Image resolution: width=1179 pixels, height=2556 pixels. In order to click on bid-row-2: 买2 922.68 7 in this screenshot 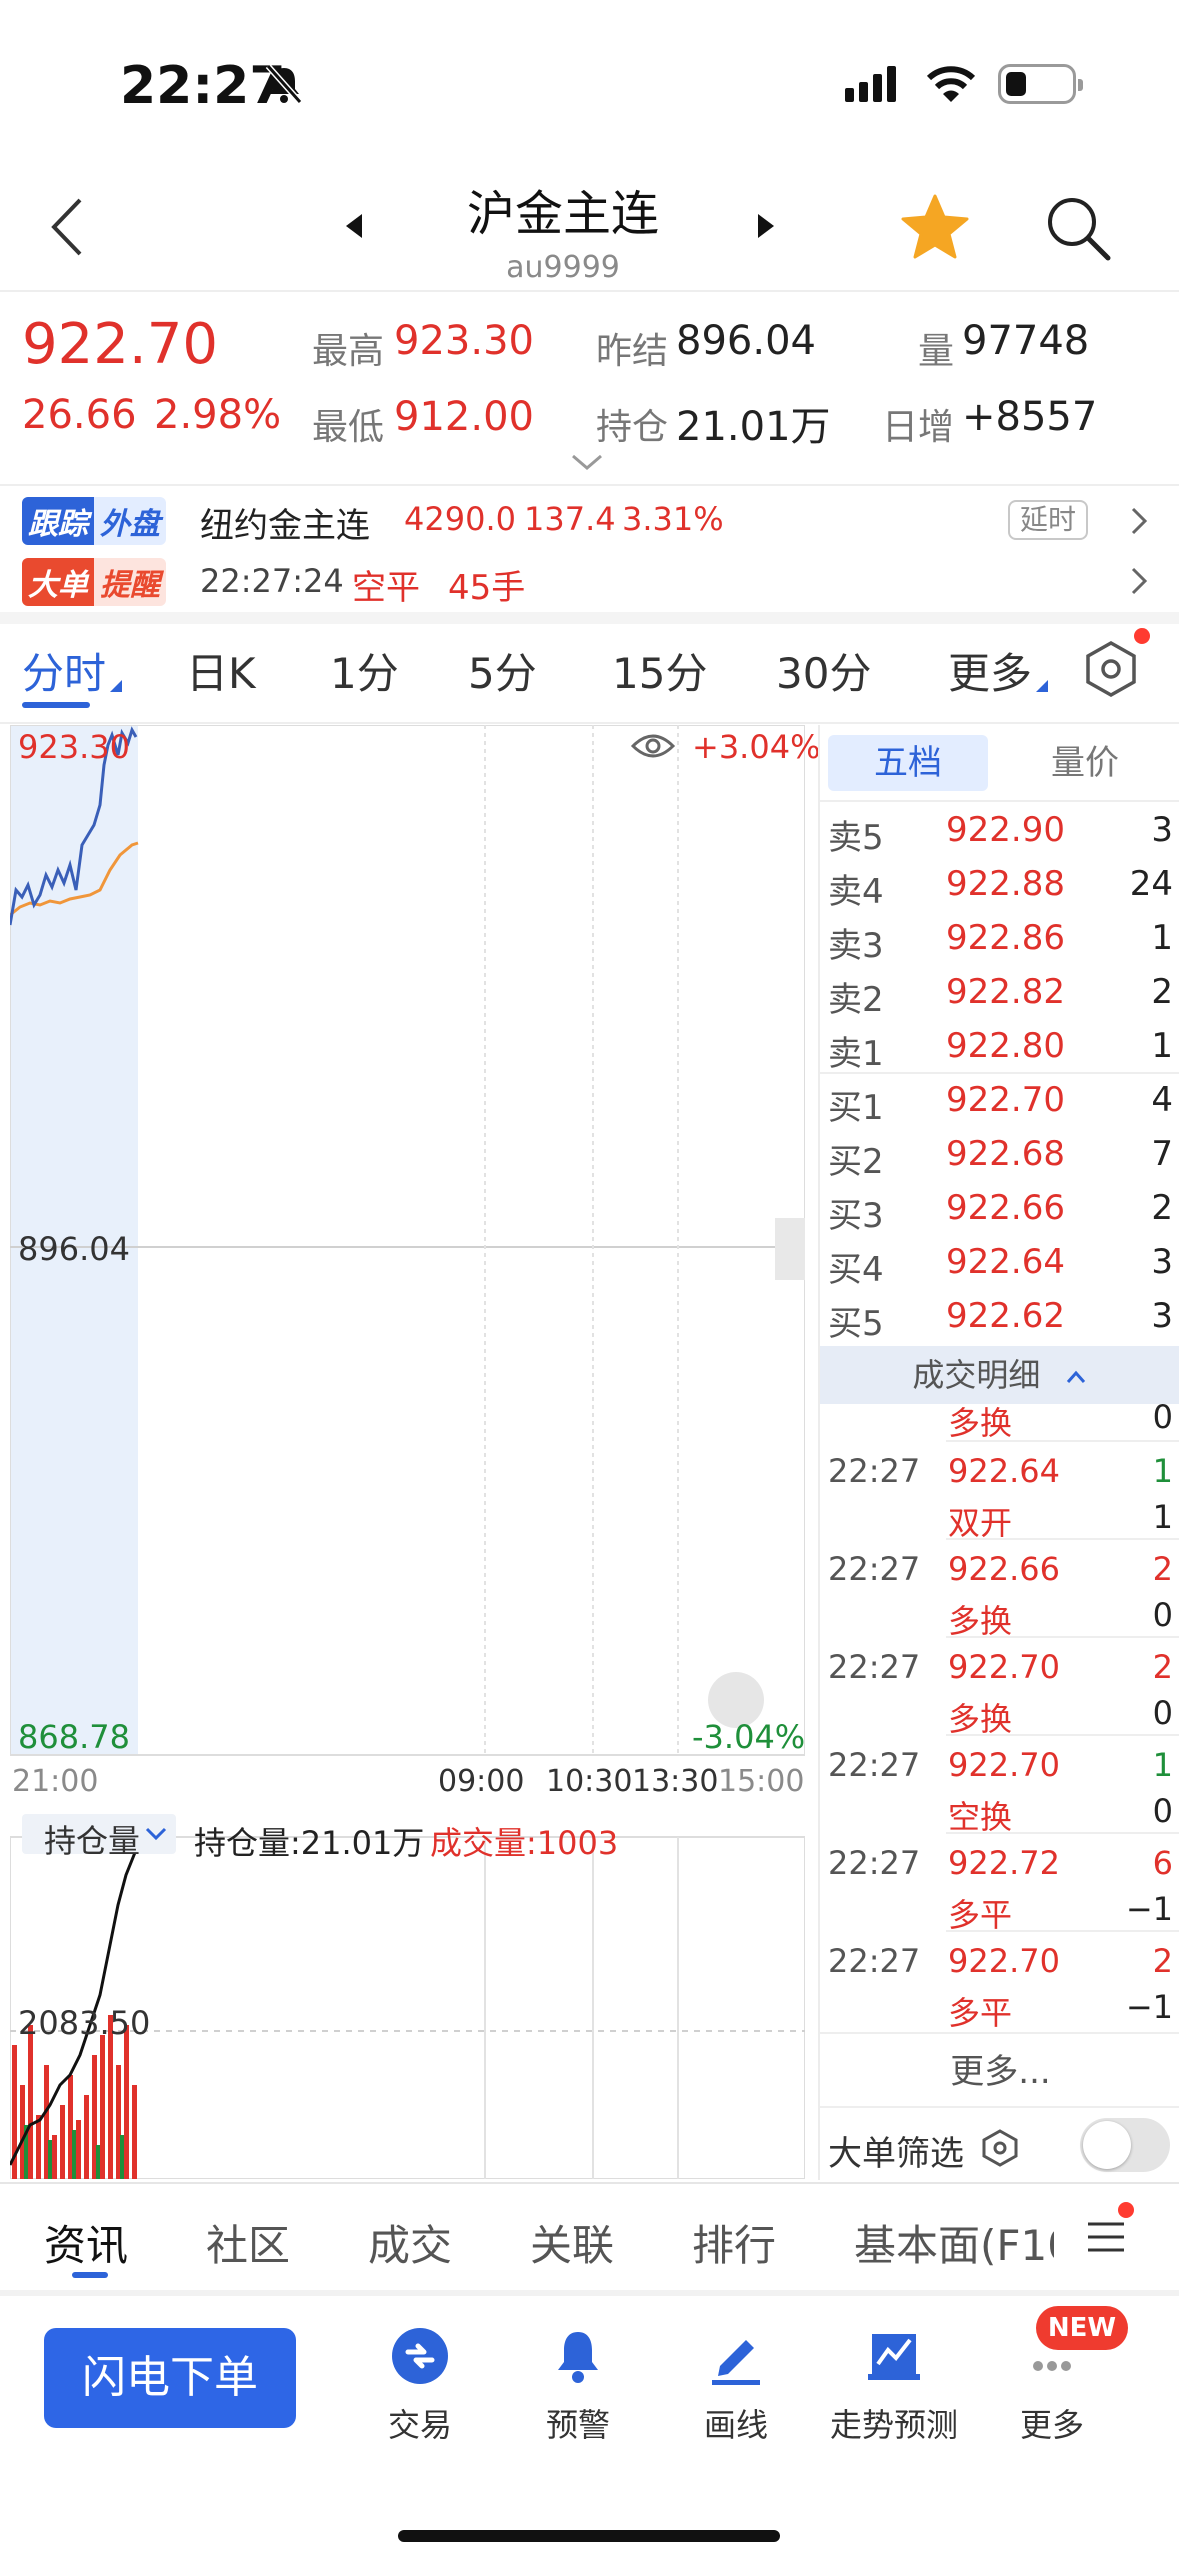, I will do `click(1000, 1155)`.